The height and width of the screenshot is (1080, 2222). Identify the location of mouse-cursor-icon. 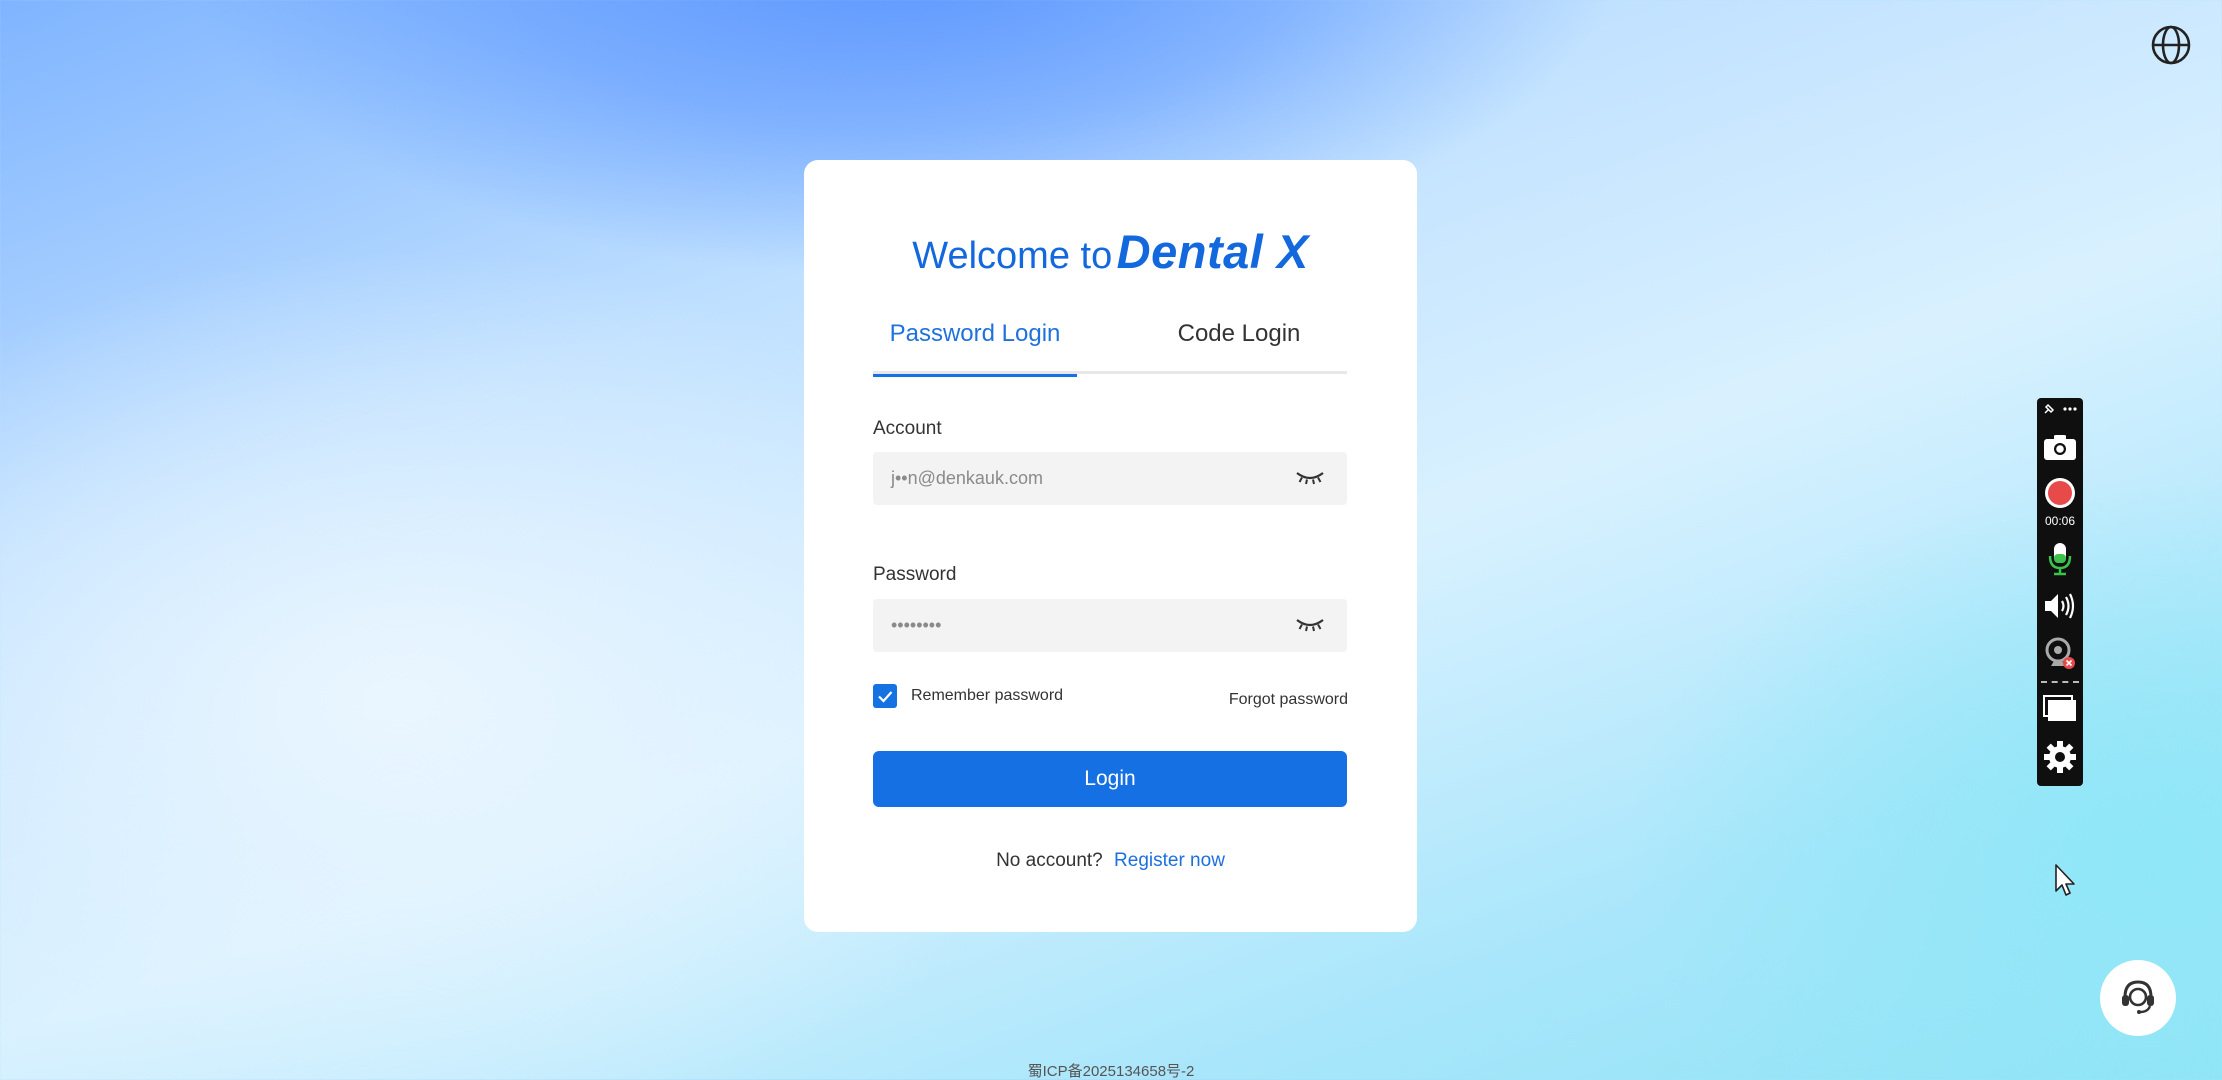
(2066, 881).